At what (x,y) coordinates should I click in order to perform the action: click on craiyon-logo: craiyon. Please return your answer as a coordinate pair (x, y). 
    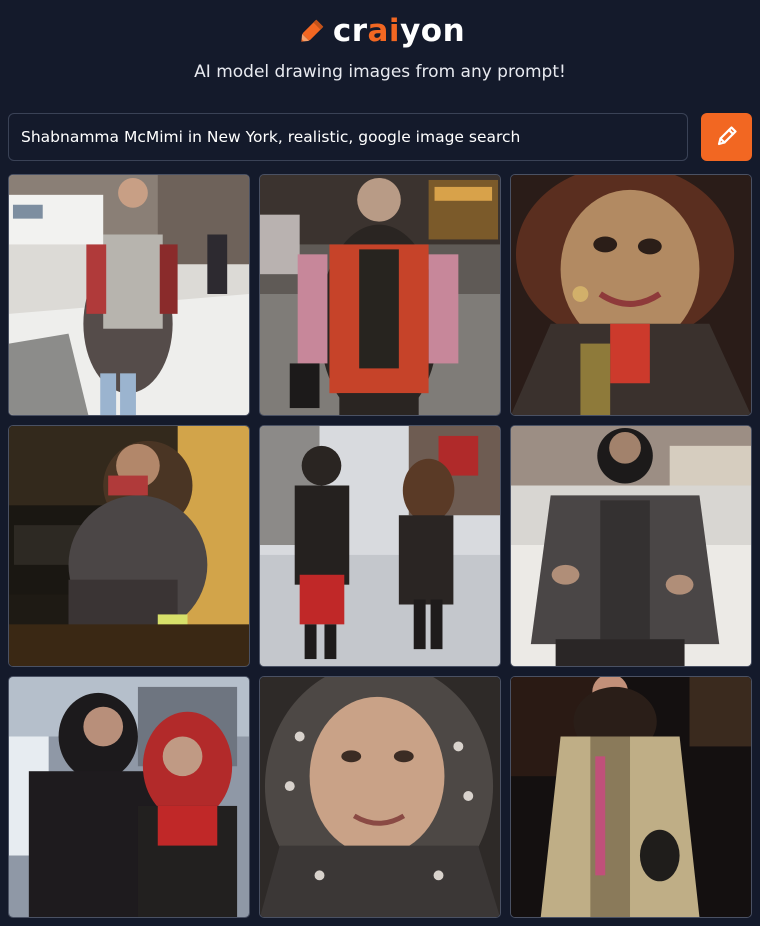
    Looking at the image, I should click on (380, 31).